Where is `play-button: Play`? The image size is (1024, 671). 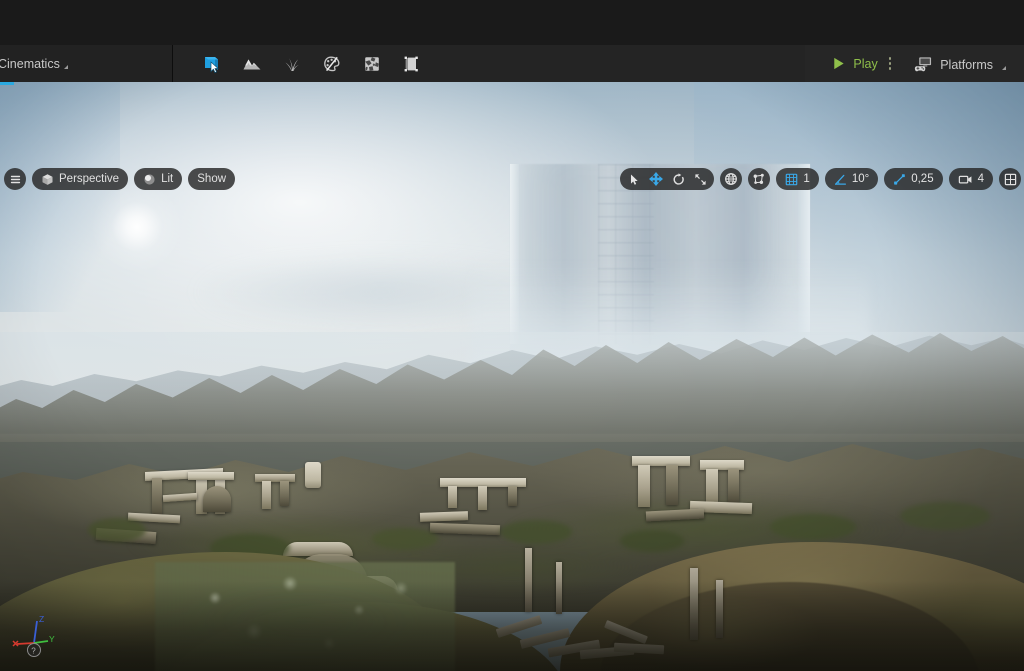
play-button: Play is located at coordinates (854, 63).